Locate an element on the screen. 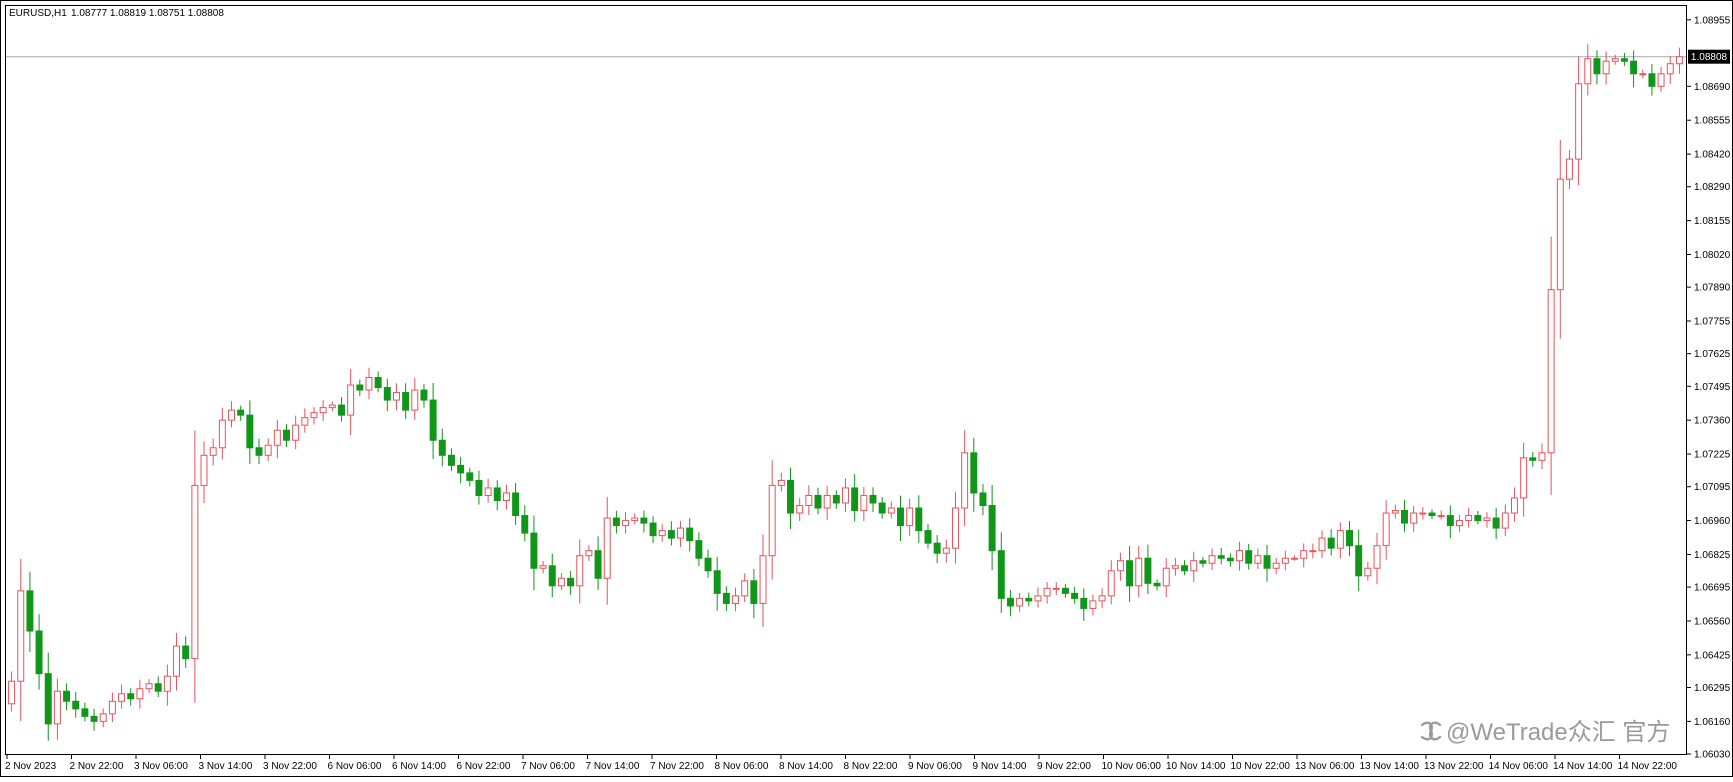  current-price-value: 1.08808 is located at coordinates (1709, 57).